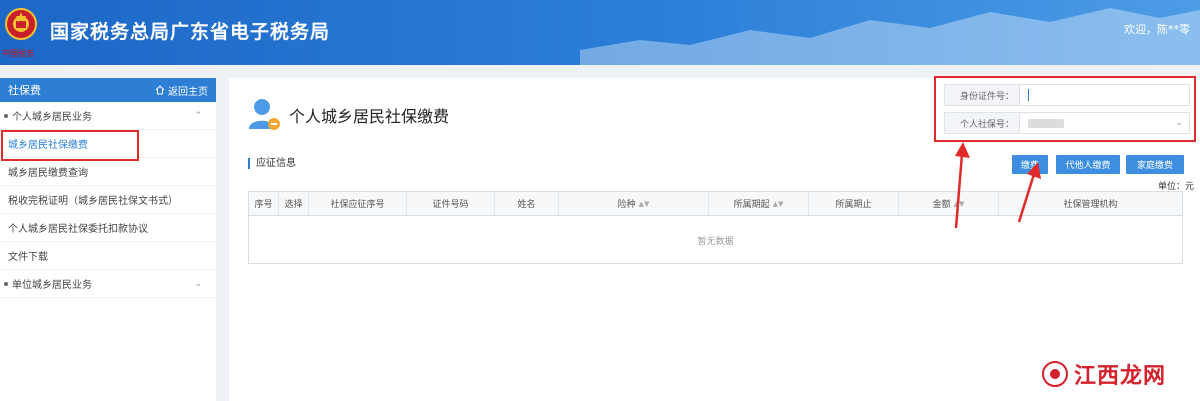 The width and height of the screenshot is (1200, 401). I want to click on text-cursor, so click(1028, 95).